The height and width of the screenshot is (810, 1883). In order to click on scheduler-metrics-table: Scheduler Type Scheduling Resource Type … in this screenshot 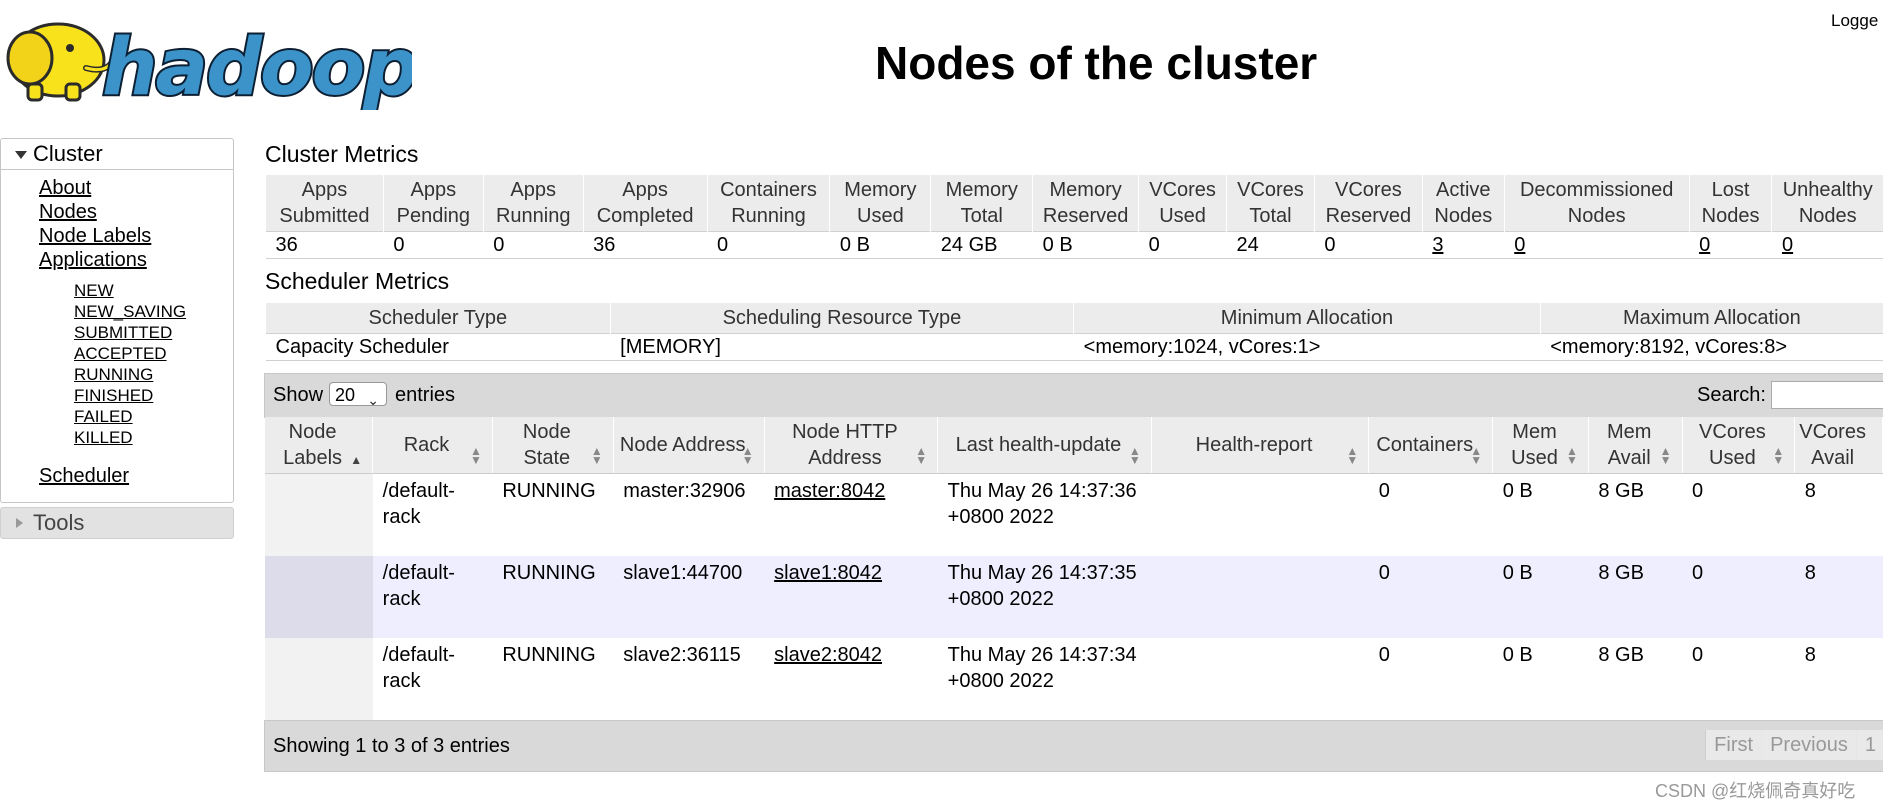, I will do `click(1074, 332)`.